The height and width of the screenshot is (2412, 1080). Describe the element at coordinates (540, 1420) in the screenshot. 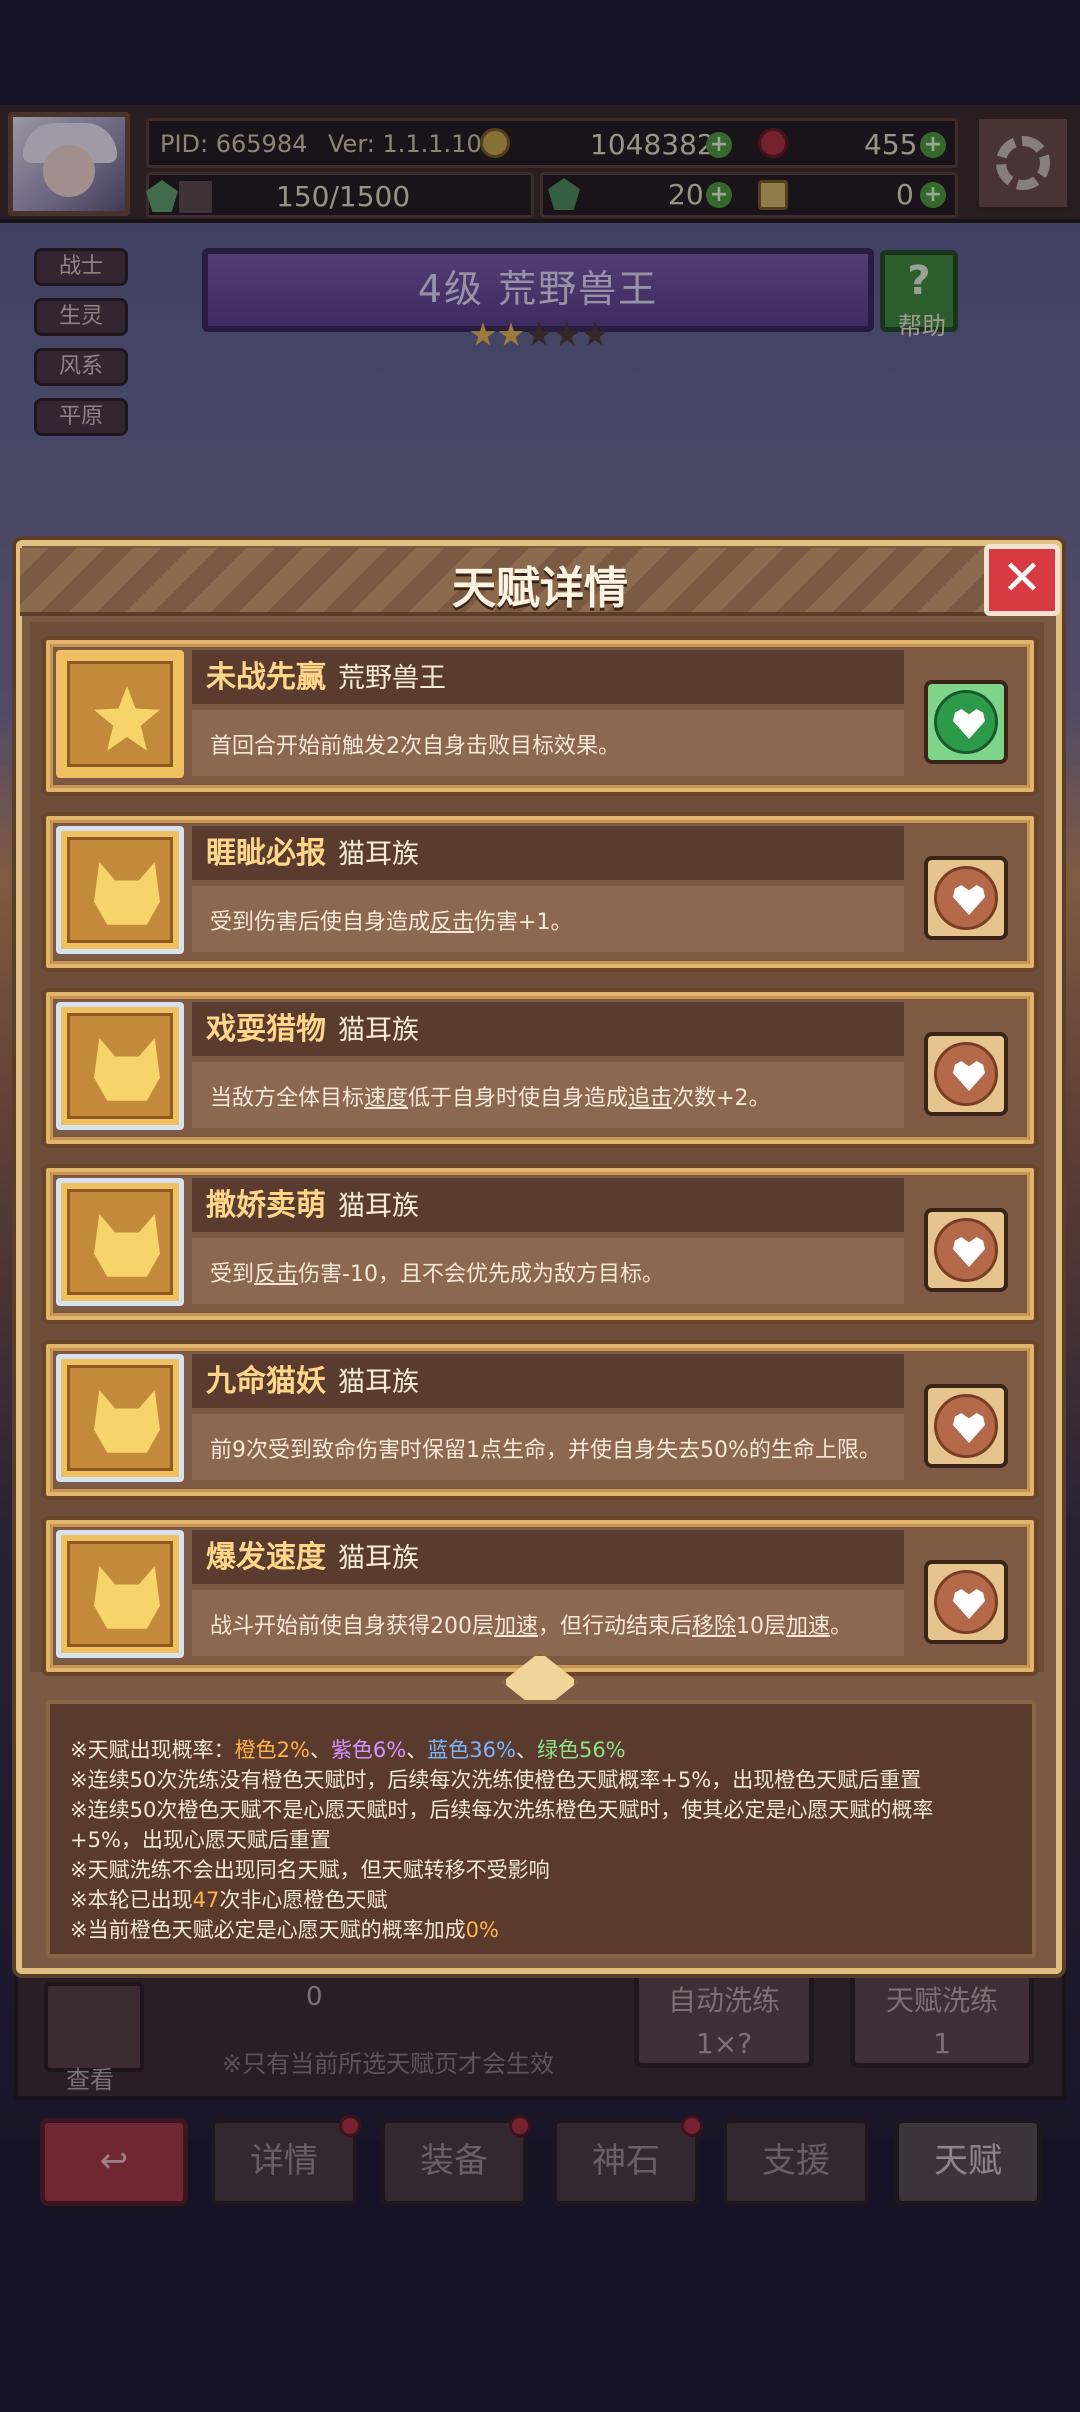

I see `talent-card: 九命猫妖 猫耳族前9次受到致命伤害时保留1点生命，并使自身失去50%的生命上限。` at that location.